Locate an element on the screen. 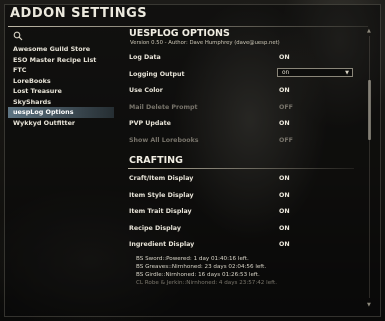 The width and height of the screenshot is (385, 321). sidebar-item-lorebooks: LoreBooks is located at coordinates (61, 81).